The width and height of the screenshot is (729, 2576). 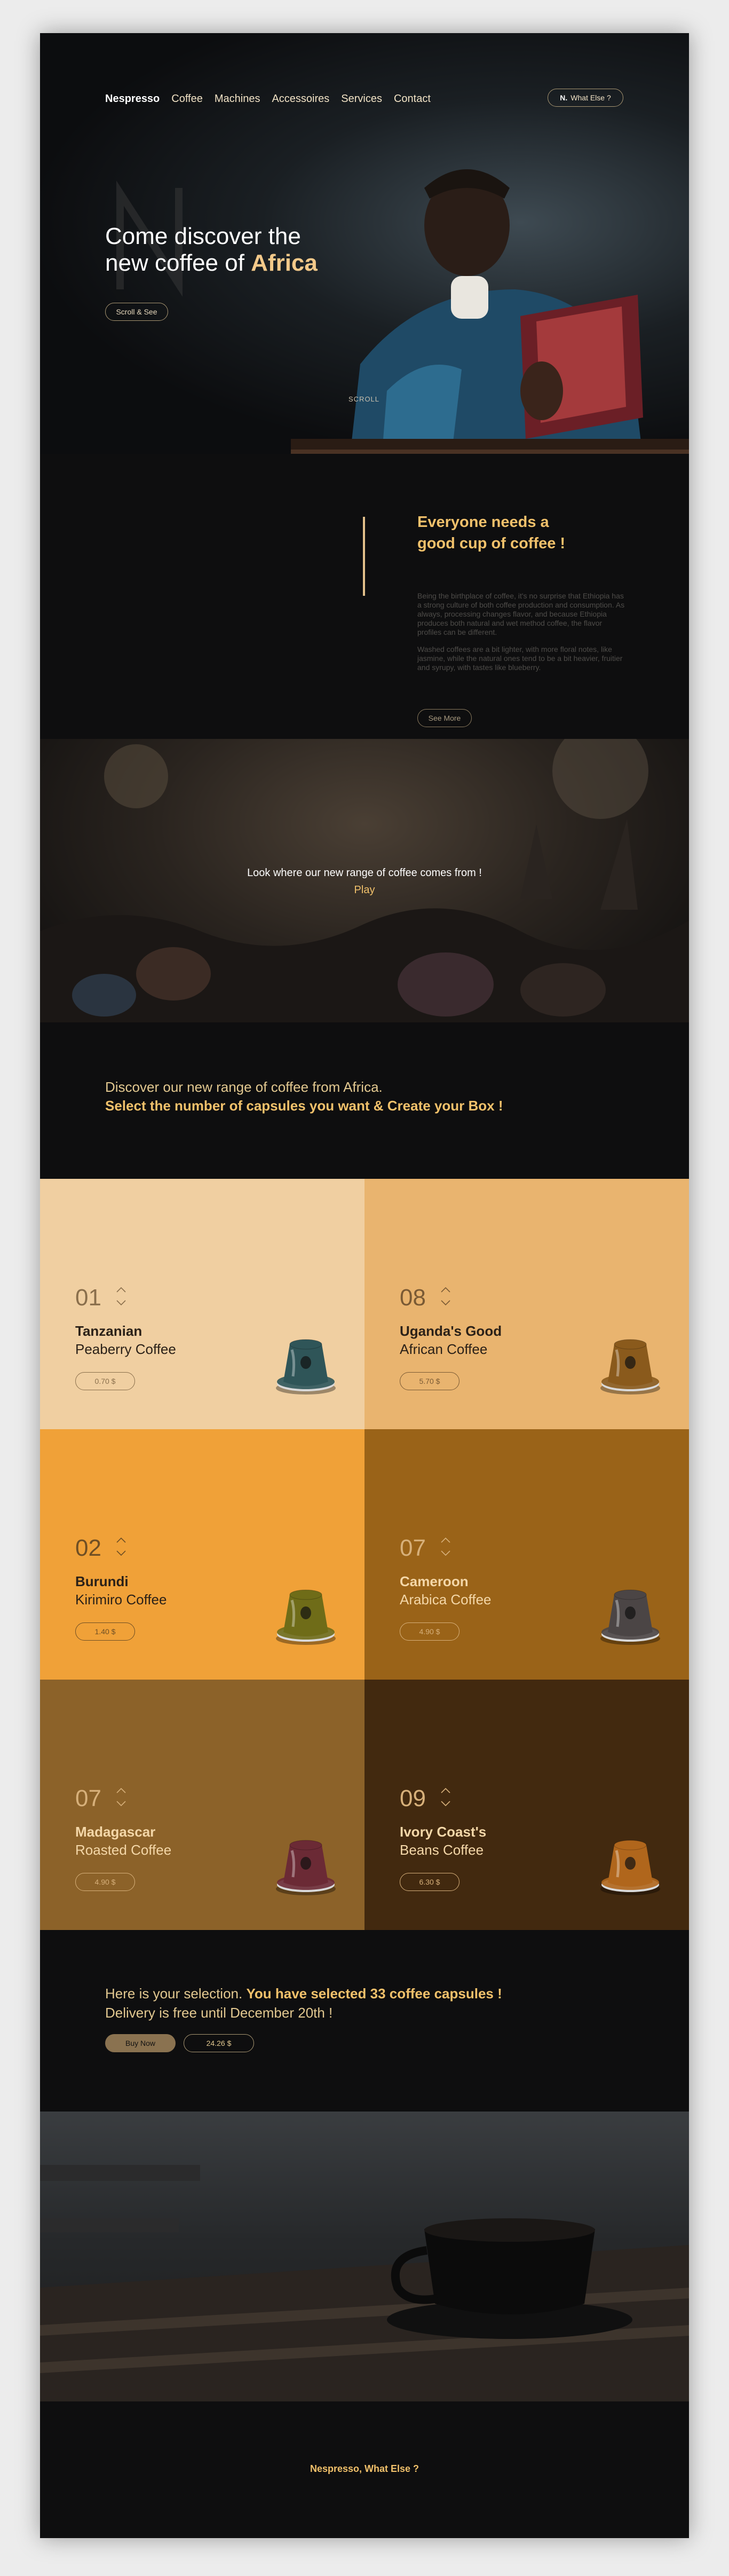 I want to click on product-variety: Peaberry Coffee, so click(x=125, y=1349).